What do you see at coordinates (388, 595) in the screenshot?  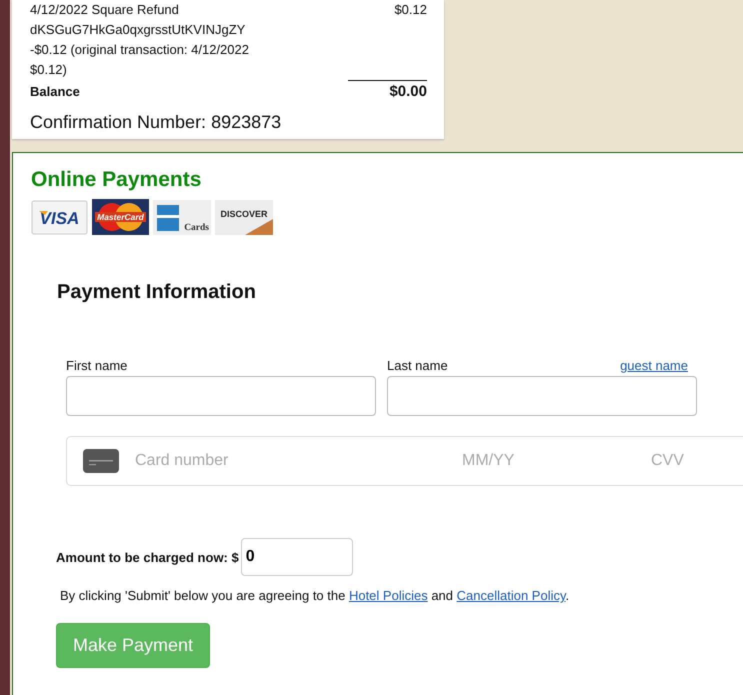 I see `hotel-policies-link: Hotel Policies` at bounding box center [388, 595].